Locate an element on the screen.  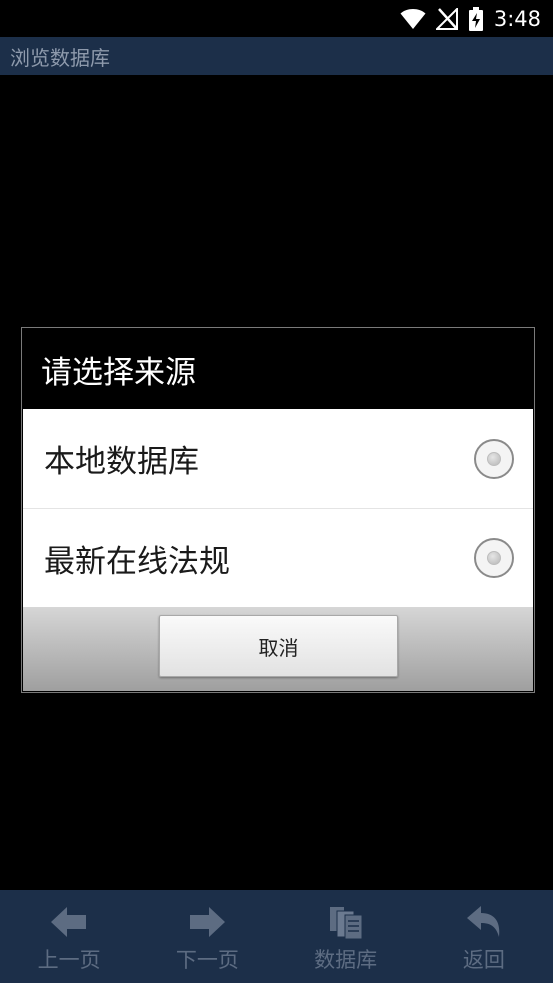
option-online-regulations: 最新在线法规 is located at coordinates (278, 557).